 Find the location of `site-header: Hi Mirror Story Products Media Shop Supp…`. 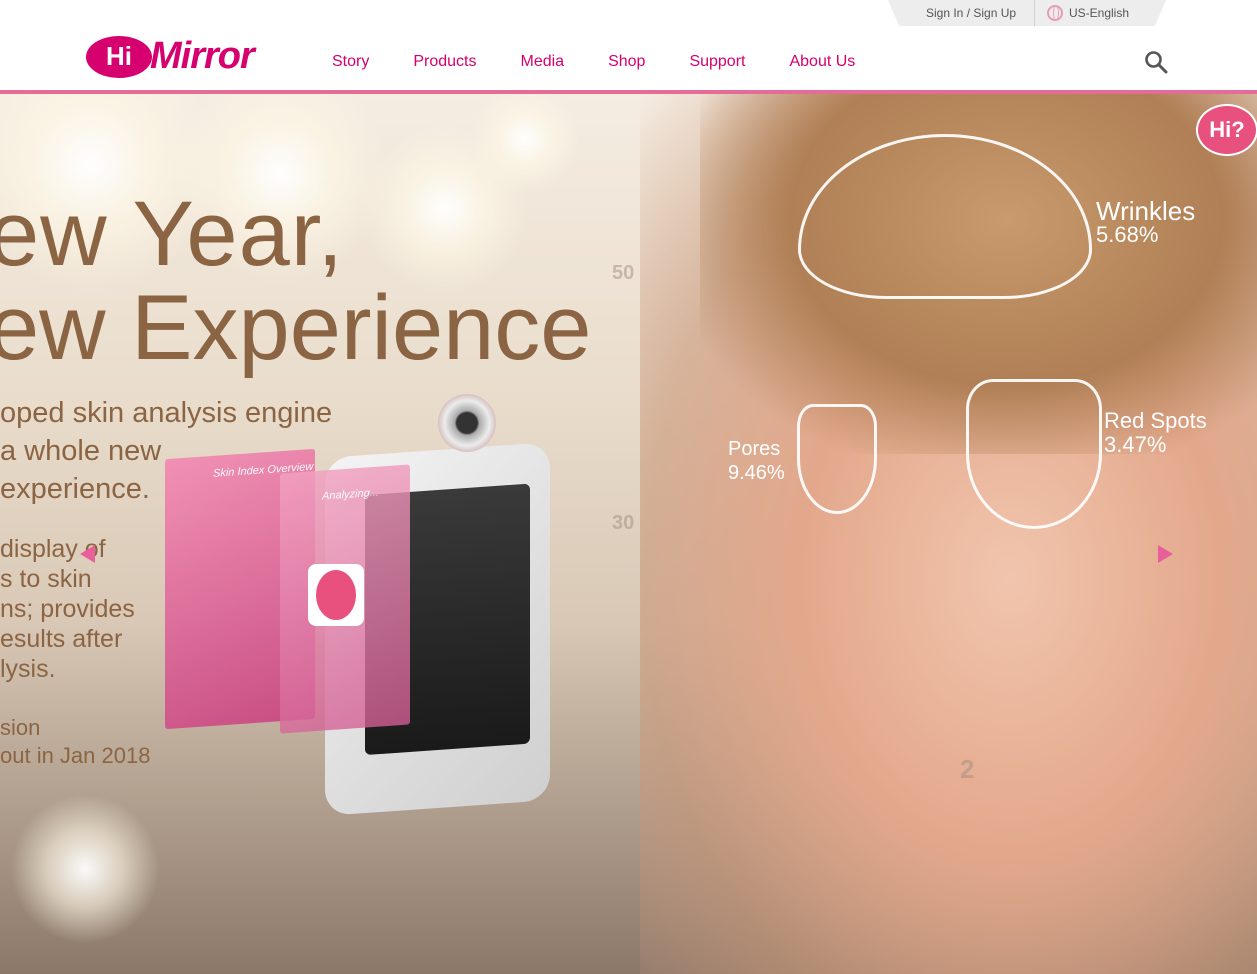

site-header: Hi Mirror Story Products Media Shop Supp… is located at coordinates (628, 59).